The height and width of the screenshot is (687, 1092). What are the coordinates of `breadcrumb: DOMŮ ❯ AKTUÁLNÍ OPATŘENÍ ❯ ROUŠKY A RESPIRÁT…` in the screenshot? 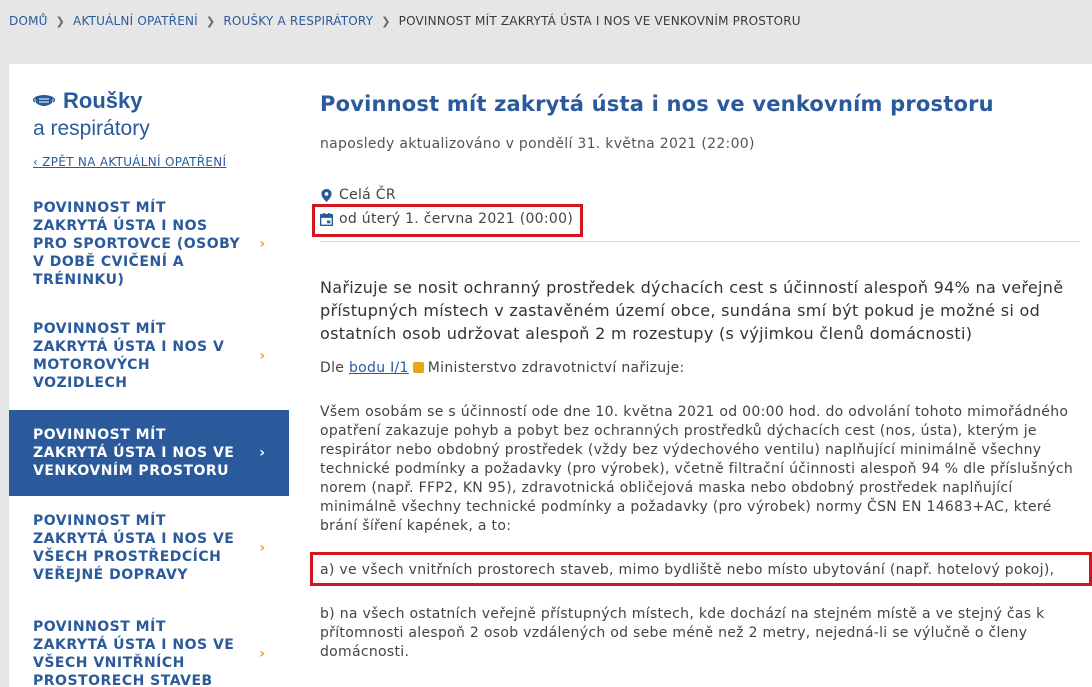 It's located at (405, 21).